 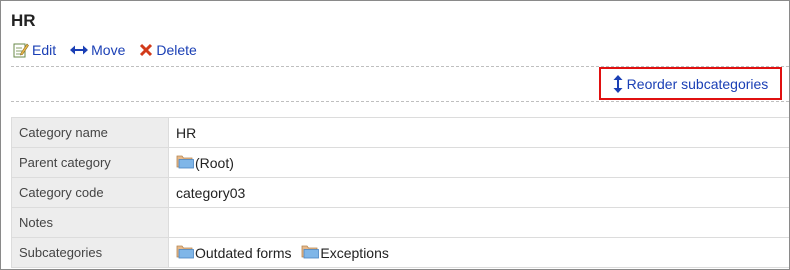 What do you see at coordinates (176, 50) in the screenshot?
I see `delete-label: Delete` at bounding box center [176, 50].